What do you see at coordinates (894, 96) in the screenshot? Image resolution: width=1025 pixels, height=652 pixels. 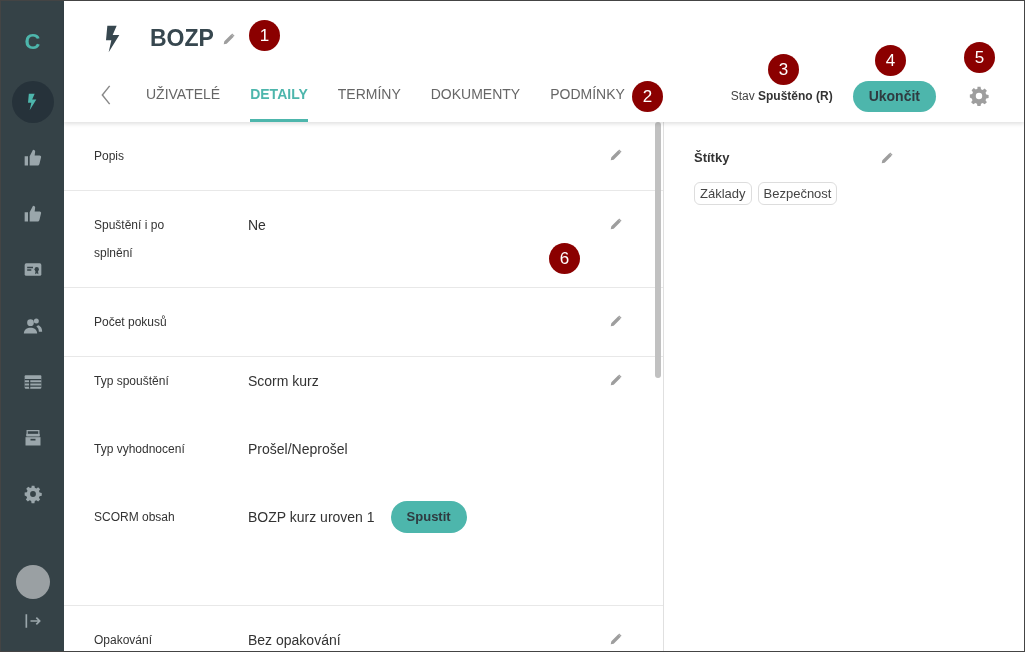 I see `end-button: Ukončit` at bounding box center [894, 96].